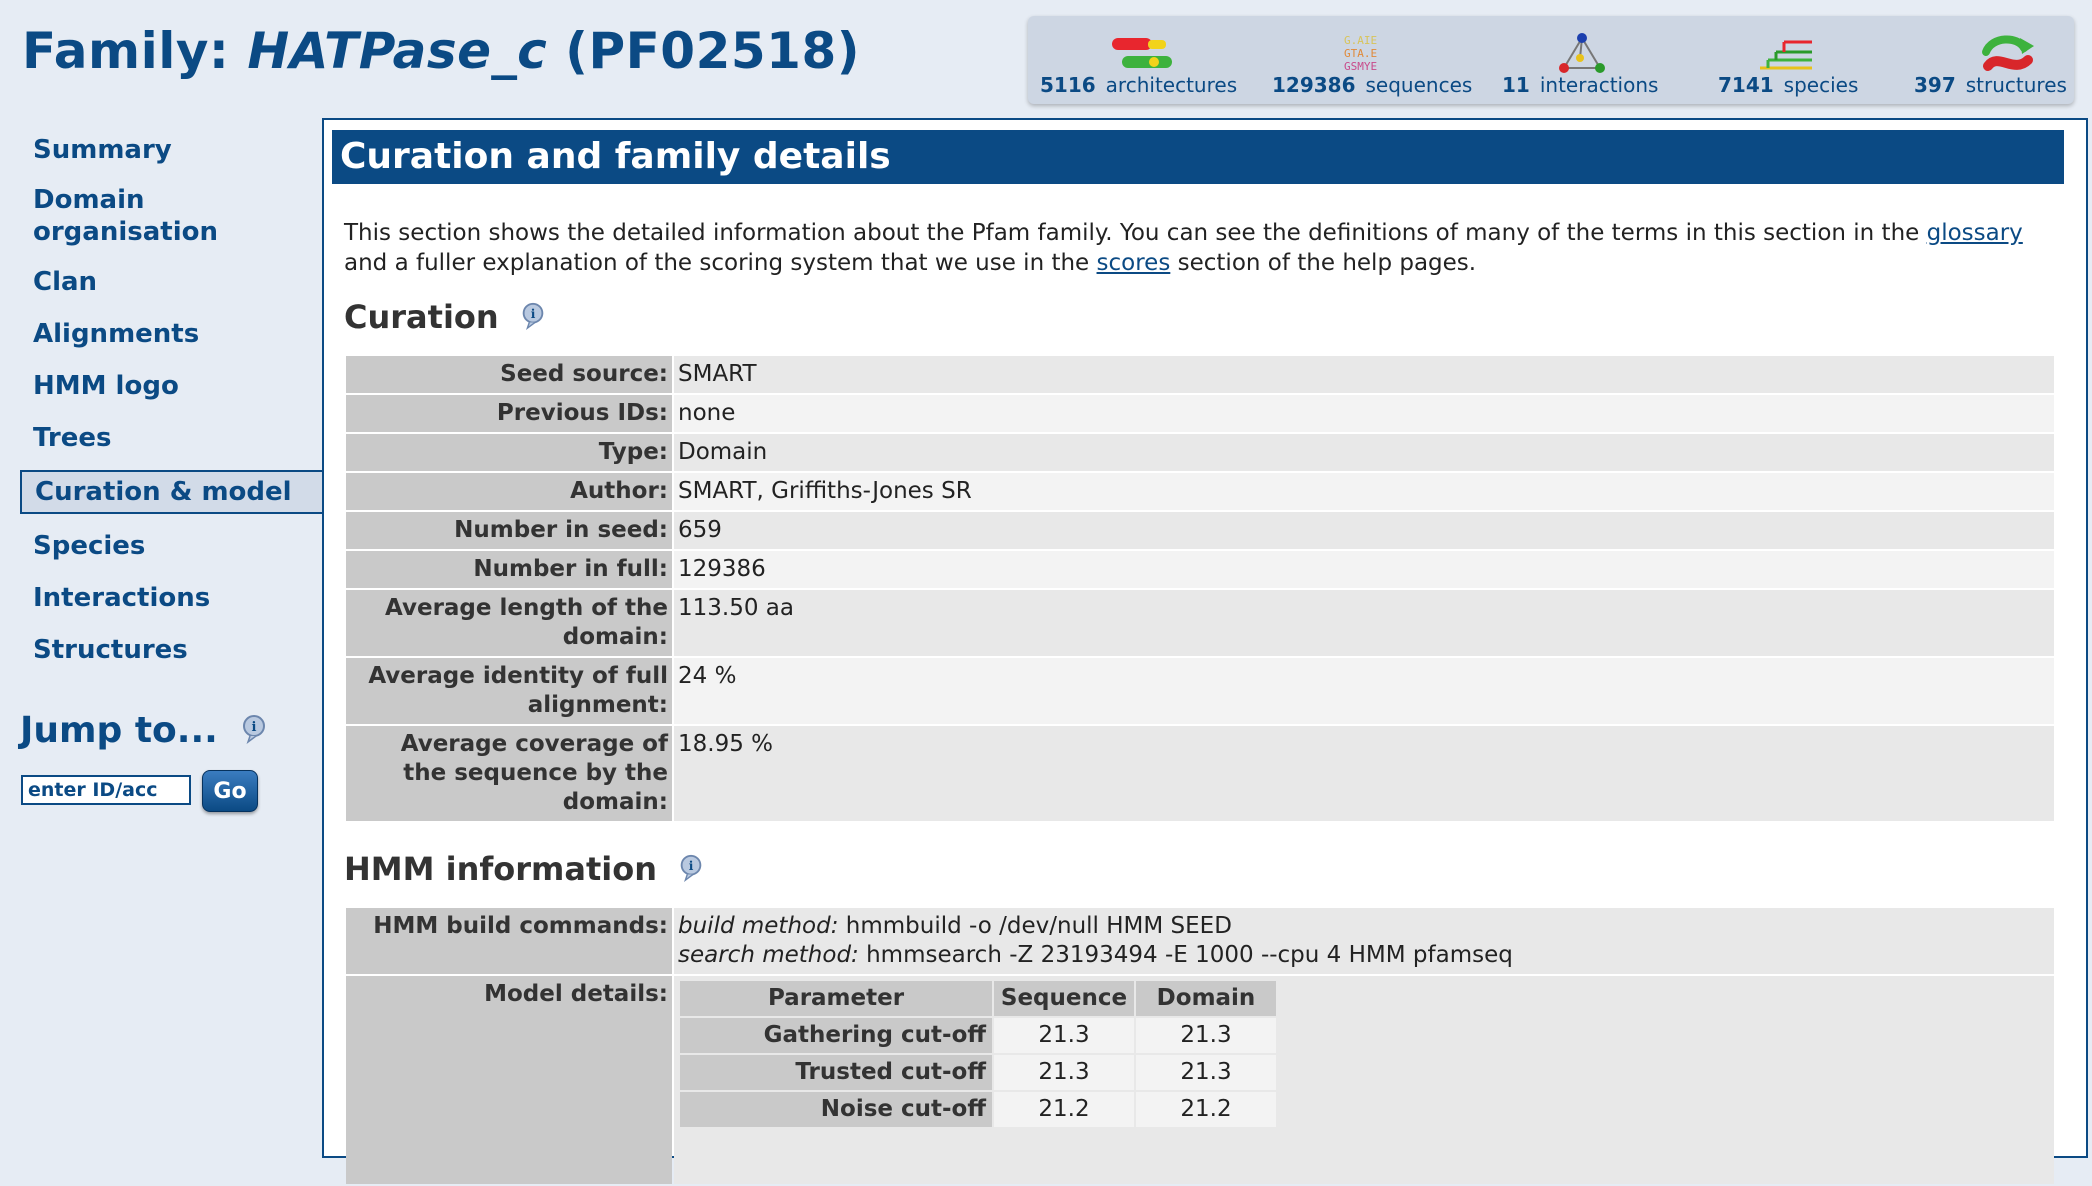 The height and width of the screenshot is (1186, 2092). I want to click on glossary-link: glossary, so click(1975, 233).